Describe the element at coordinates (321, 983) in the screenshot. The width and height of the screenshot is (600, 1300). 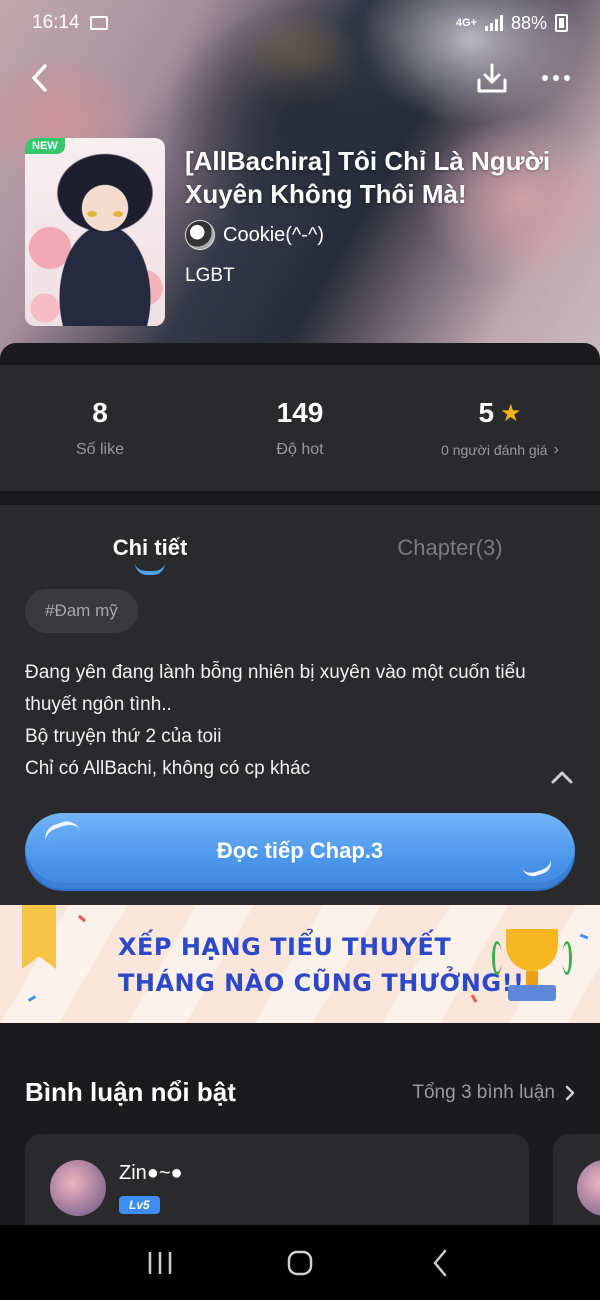
I see `banner-line: THÁNG NÀO CŨNG THƯỞNG!!` at that location.